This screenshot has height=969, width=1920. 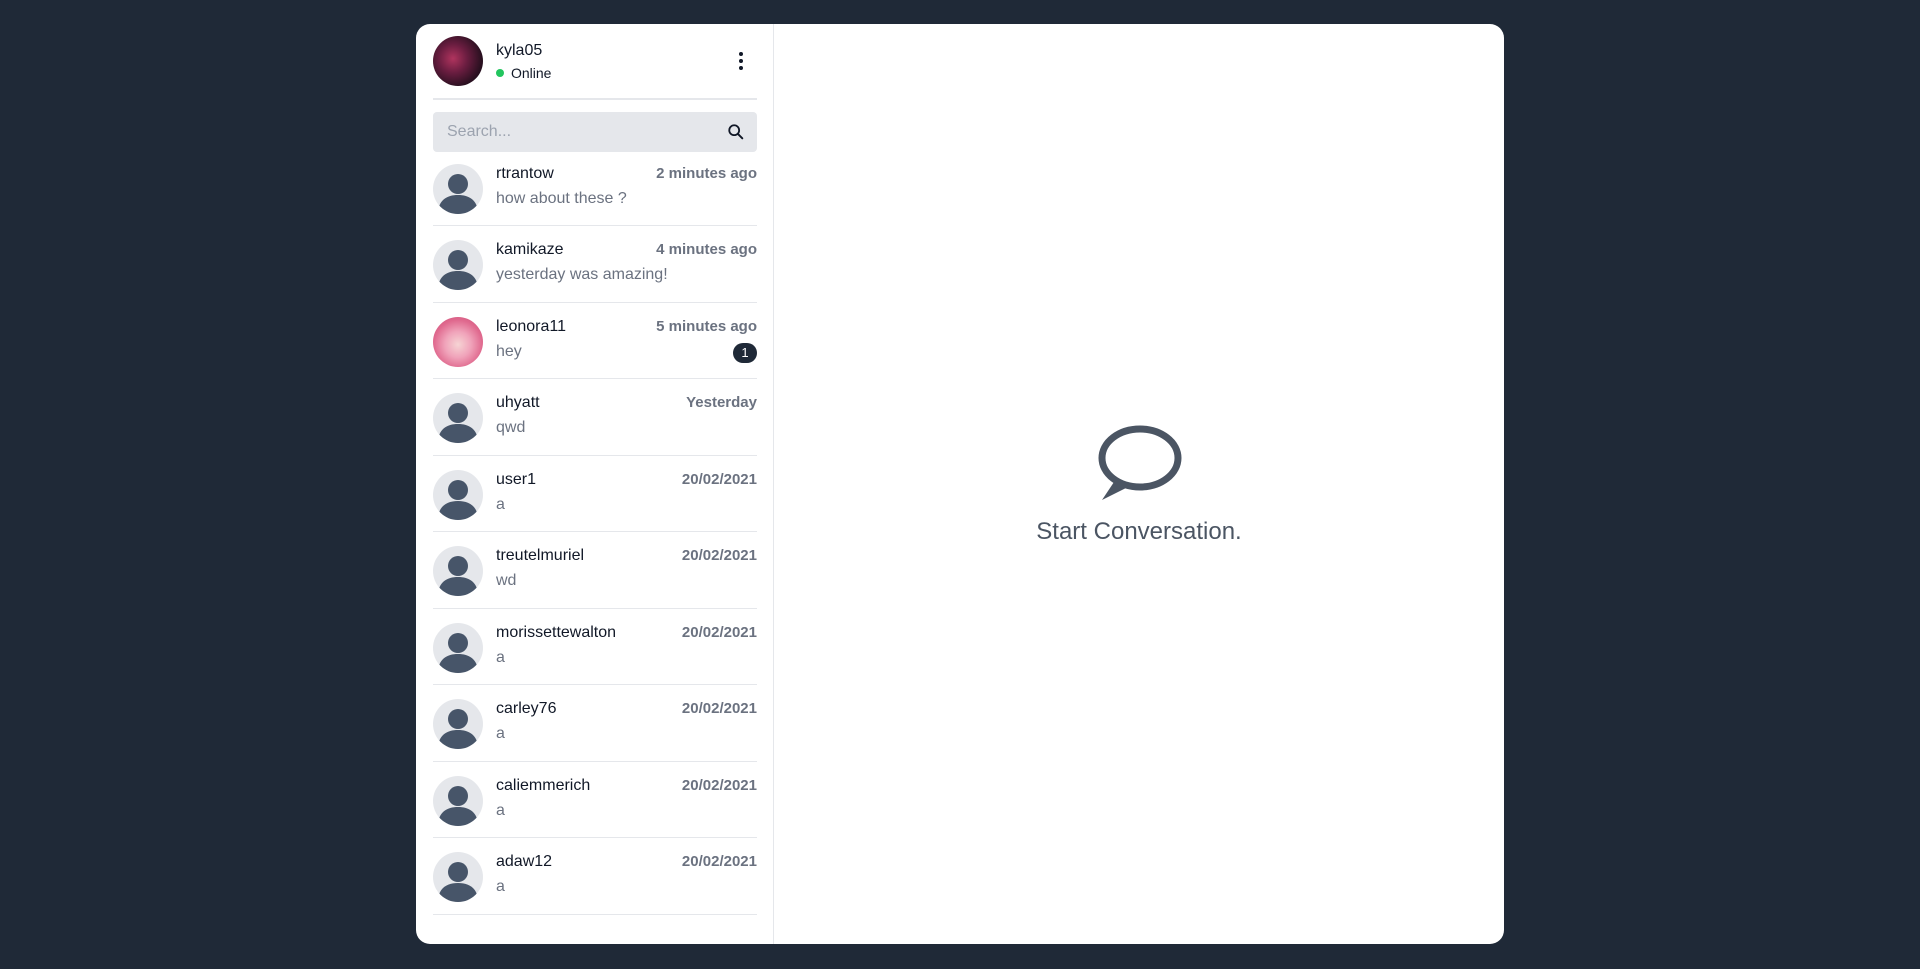 I want to click on contact-body: uhyatt Yesterday qwd, so click(x=626, y=415).